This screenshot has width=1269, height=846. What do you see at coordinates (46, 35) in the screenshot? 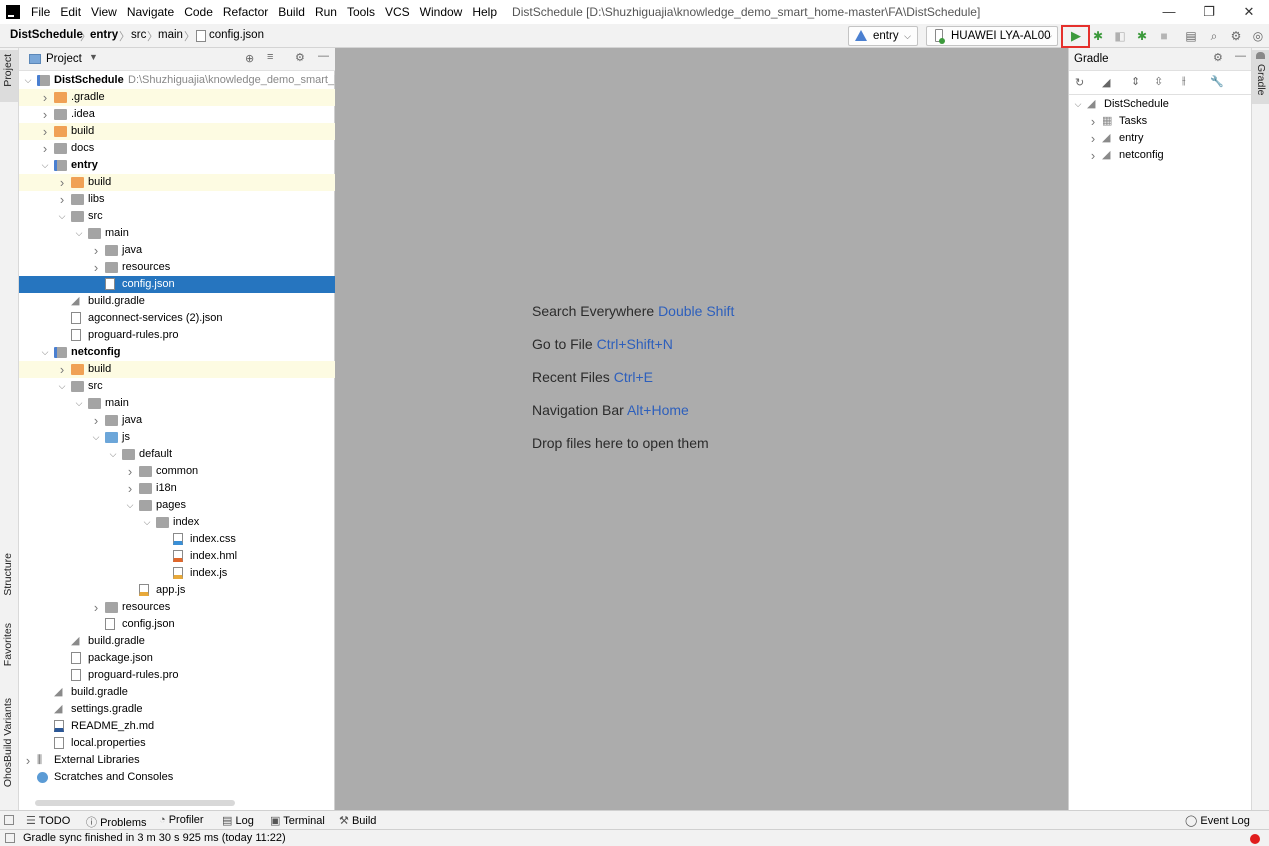
I see `breadcrumb-project: DistSchedule` at bounding box center [46, 35].